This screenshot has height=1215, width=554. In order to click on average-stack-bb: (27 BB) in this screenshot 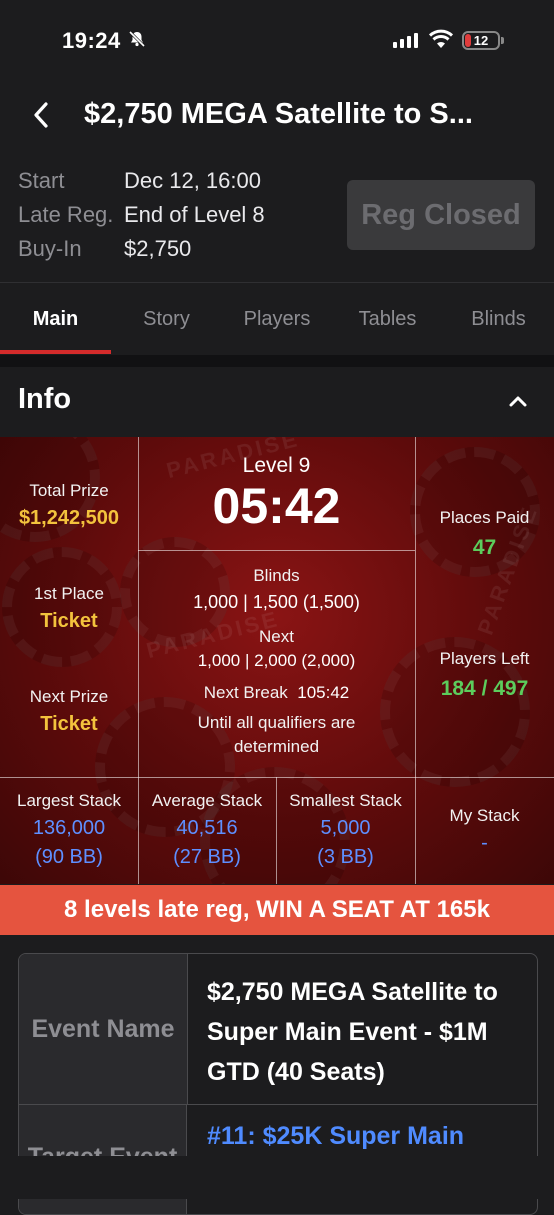, I will do `click(207, 857)`.